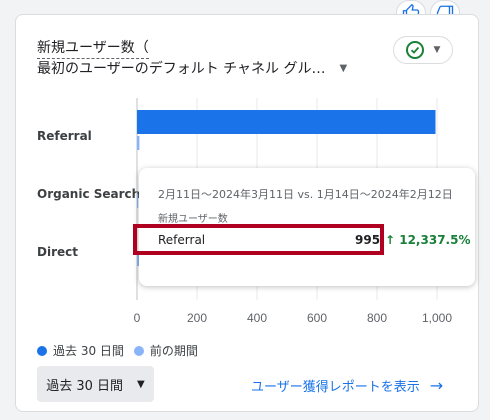  I want to click on data-quality-button: ▼, so click(423, 50).